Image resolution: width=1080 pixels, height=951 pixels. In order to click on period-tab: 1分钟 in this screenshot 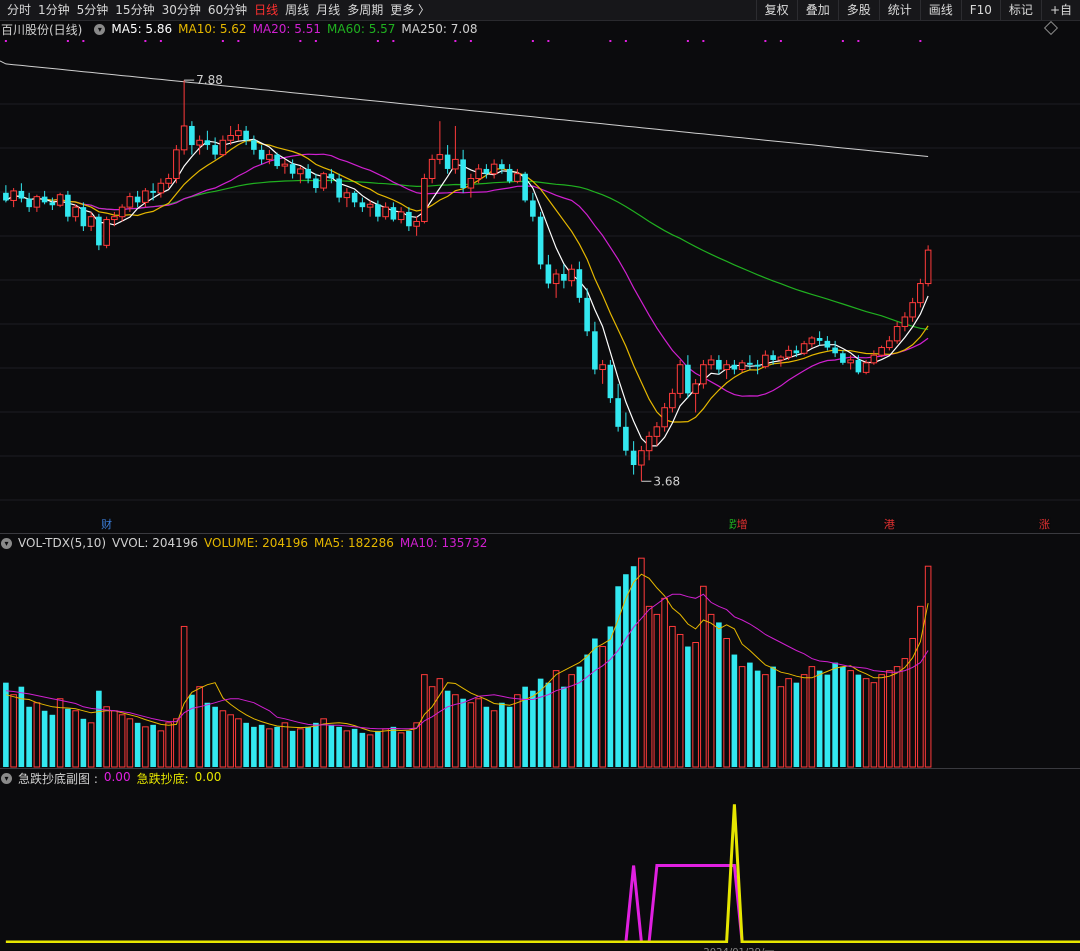, I will do `click(54, 10)`.